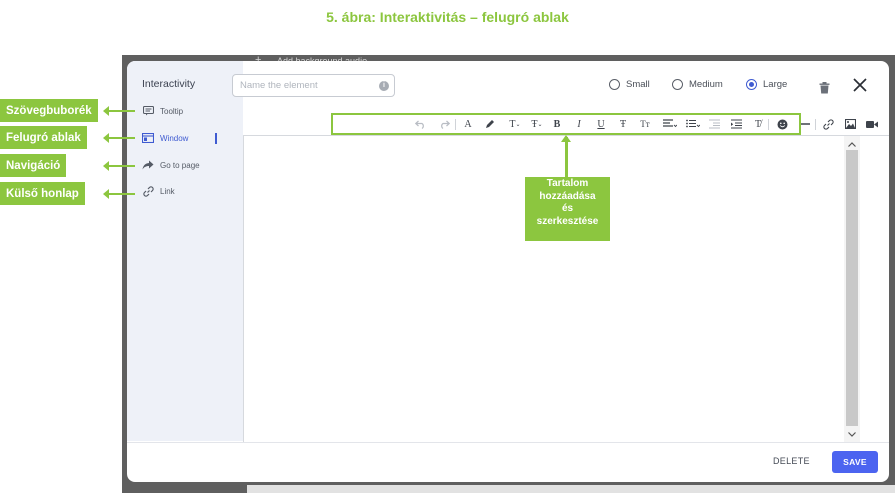 The height and width of the screenshot is (493, 895). I want to click on sidebar-item-window: Window, so click(165, 138).